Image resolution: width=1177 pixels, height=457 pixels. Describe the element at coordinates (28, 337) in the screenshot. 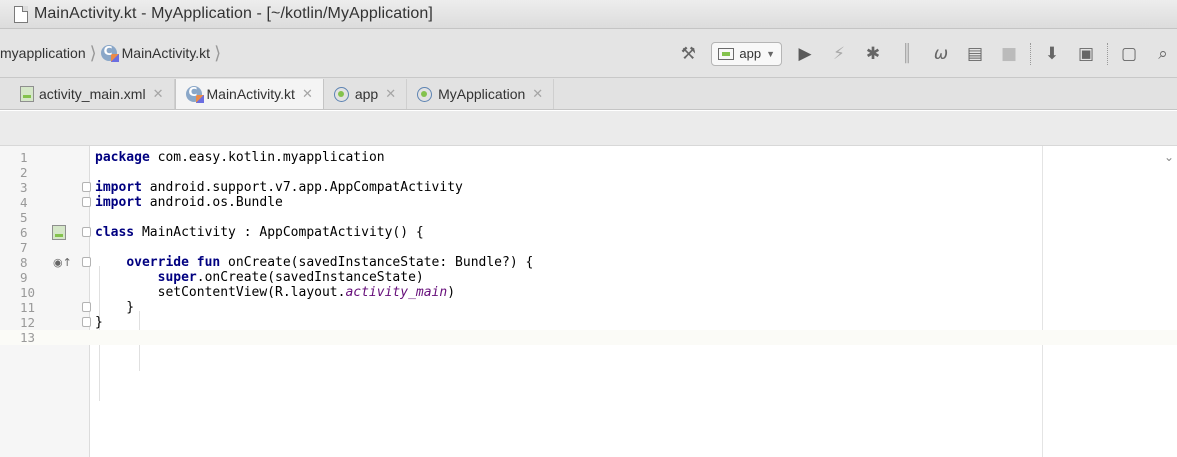

I see `line-number: 13` at that location.